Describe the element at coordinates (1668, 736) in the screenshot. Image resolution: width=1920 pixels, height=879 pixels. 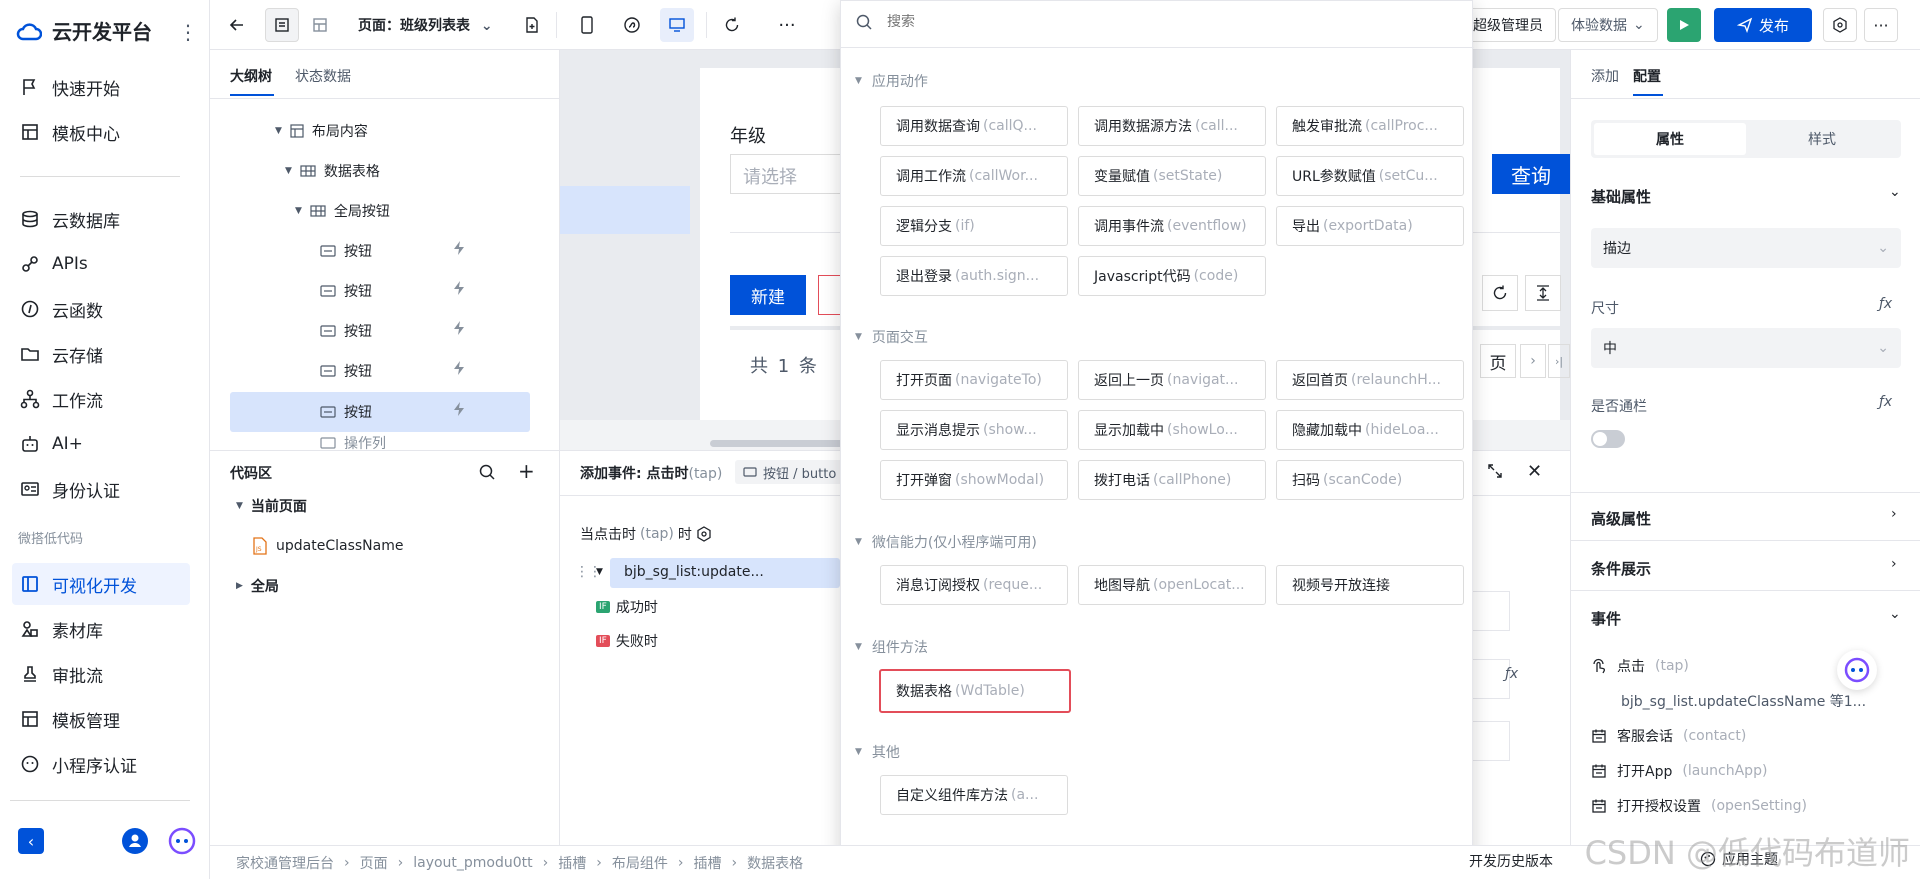
I see `event-item-contact: 客服会话 (contact)` at that location.